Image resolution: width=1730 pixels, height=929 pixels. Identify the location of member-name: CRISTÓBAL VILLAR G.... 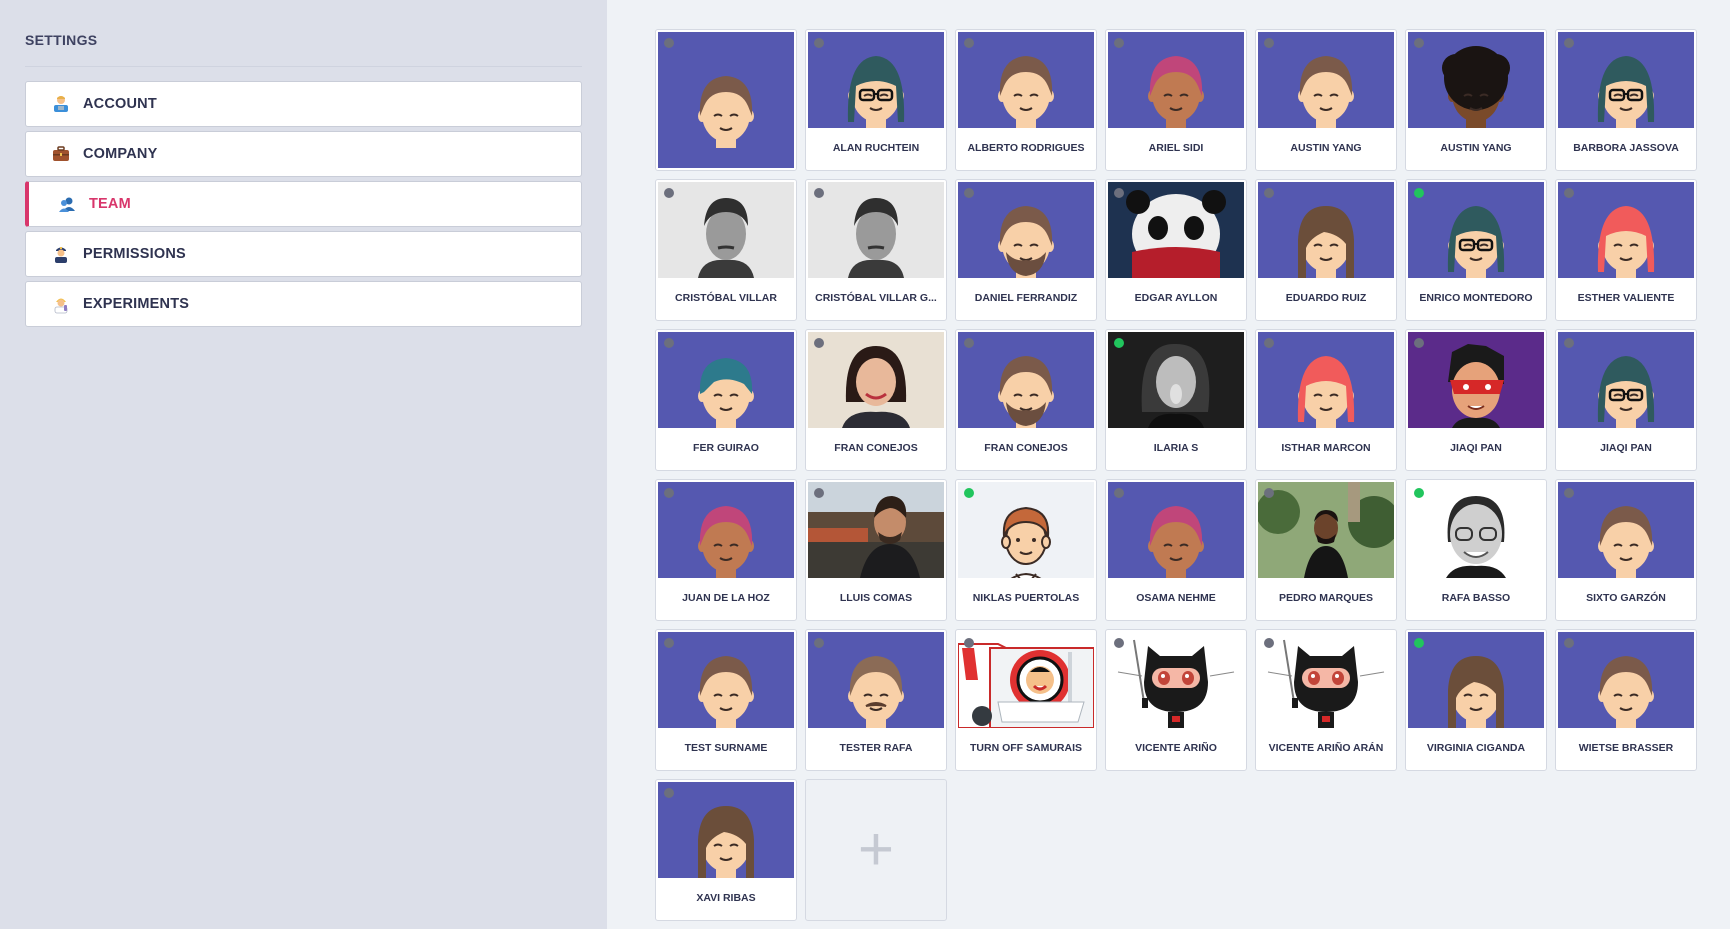
(876, 298).